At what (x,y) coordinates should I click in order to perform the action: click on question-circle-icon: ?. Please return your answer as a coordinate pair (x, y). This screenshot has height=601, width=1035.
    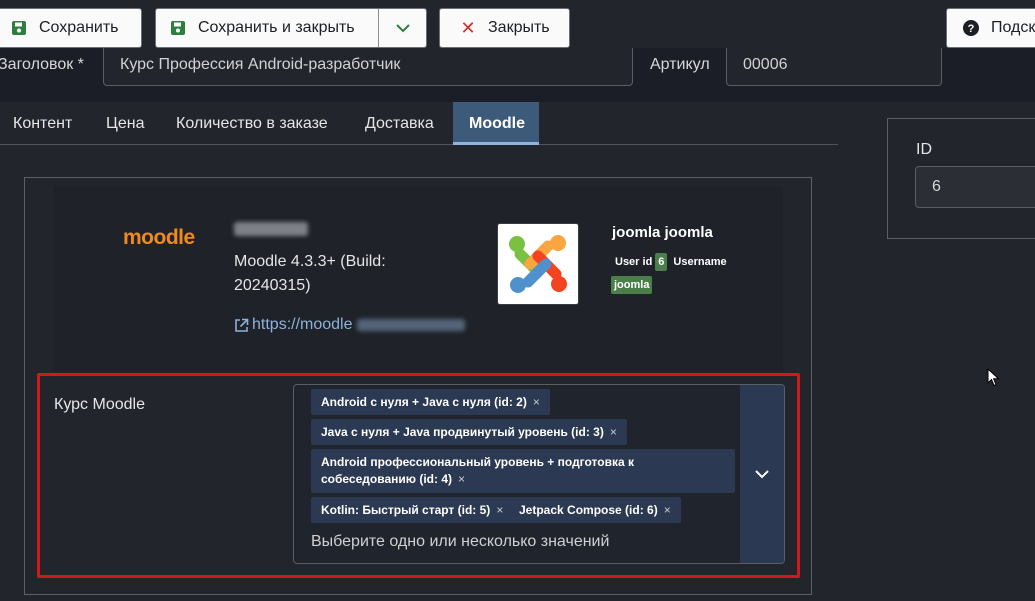
    Looking at the image, I should click on (971, 28).